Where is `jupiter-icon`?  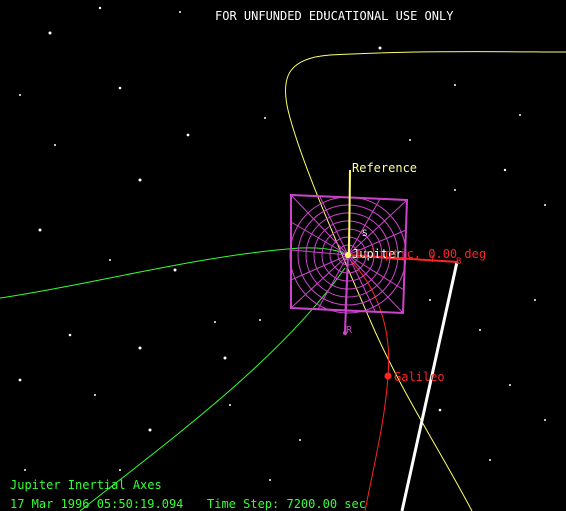
jupiter-icon is located at coordinates (348, 255).